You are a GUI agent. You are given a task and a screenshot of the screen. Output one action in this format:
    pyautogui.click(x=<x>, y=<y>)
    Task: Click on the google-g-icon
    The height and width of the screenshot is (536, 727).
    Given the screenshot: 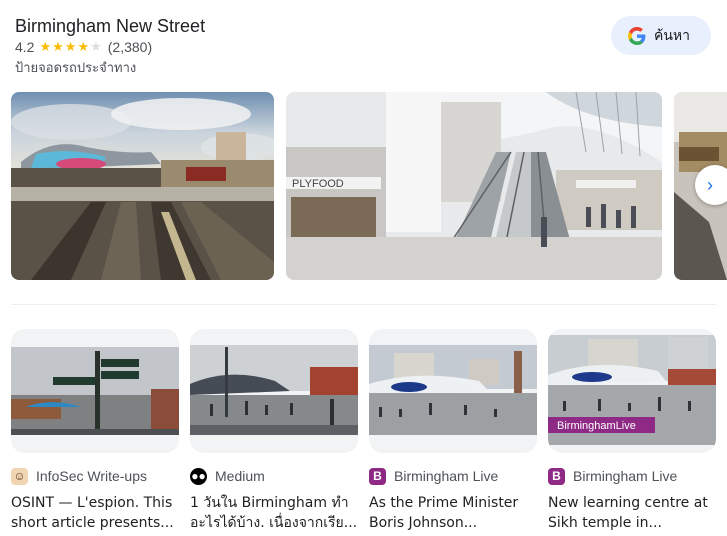 What is the action you would take?
    pyautogui.click(x=637, y=35)
    